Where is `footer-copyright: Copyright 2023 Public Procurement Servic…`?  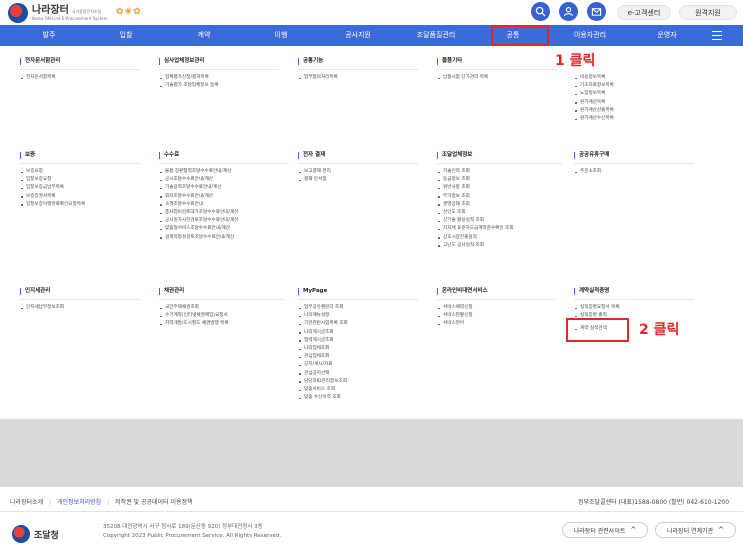 footer-copyright: Copyright 2023 Public Procurement Servic… is located at coordinates (192, 536).